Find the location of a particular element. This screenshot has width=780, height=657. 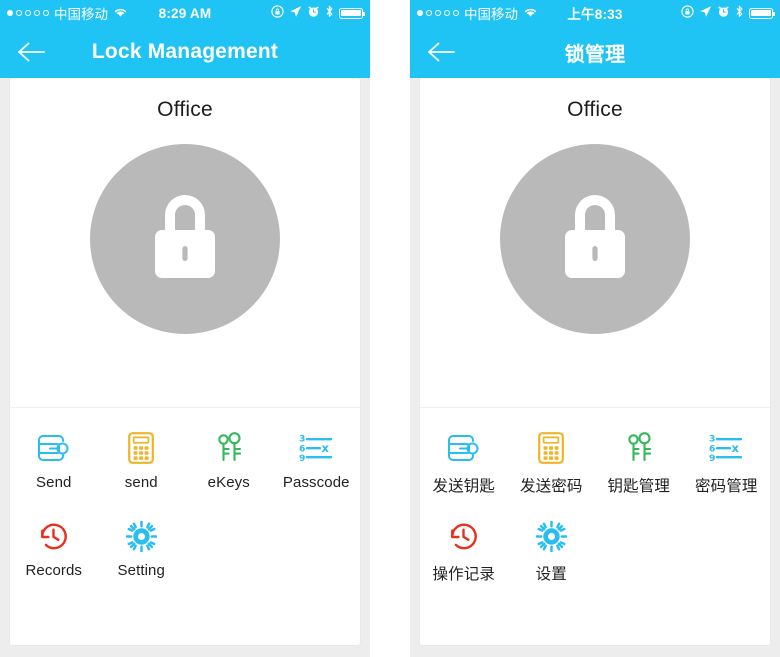

status-bar: 中国移动 8:29 AM is located at coordinates (185, 13).